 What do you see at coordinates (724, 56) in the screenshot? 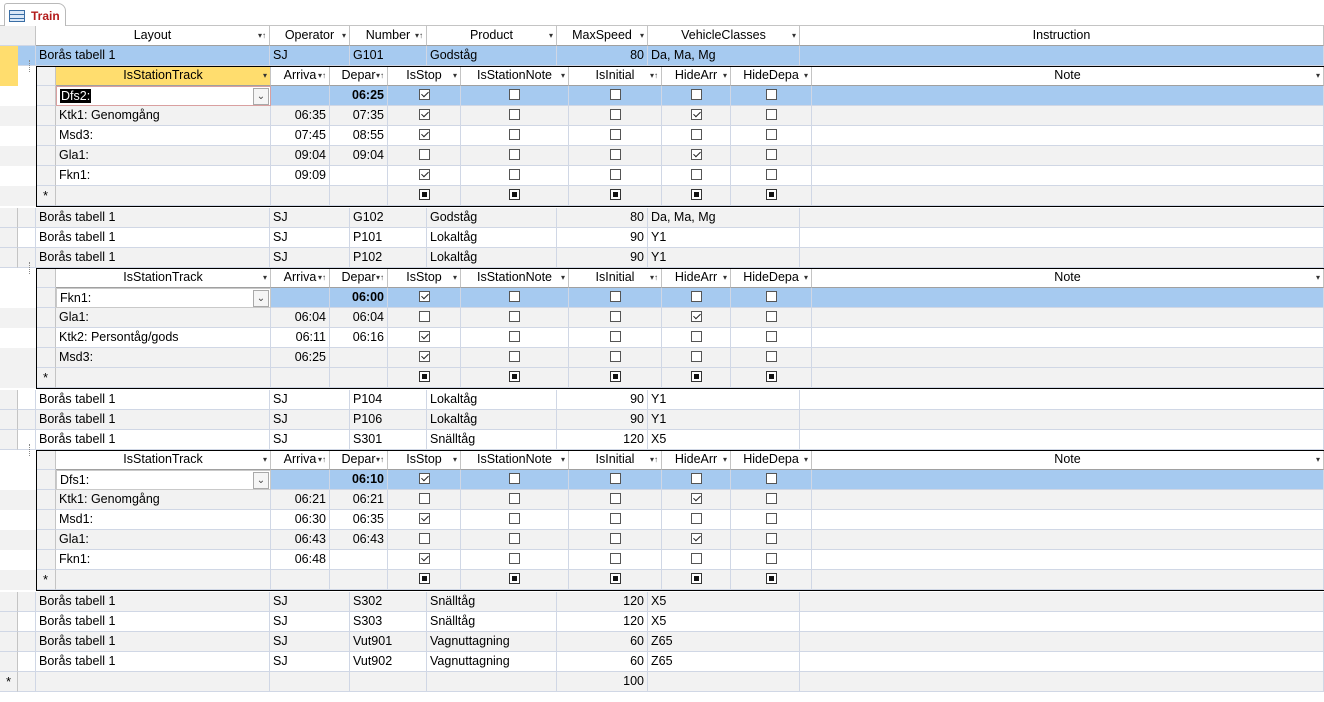
I see `train-vehicle: Da, Ma, Mg` at bounding box center [724, 56].